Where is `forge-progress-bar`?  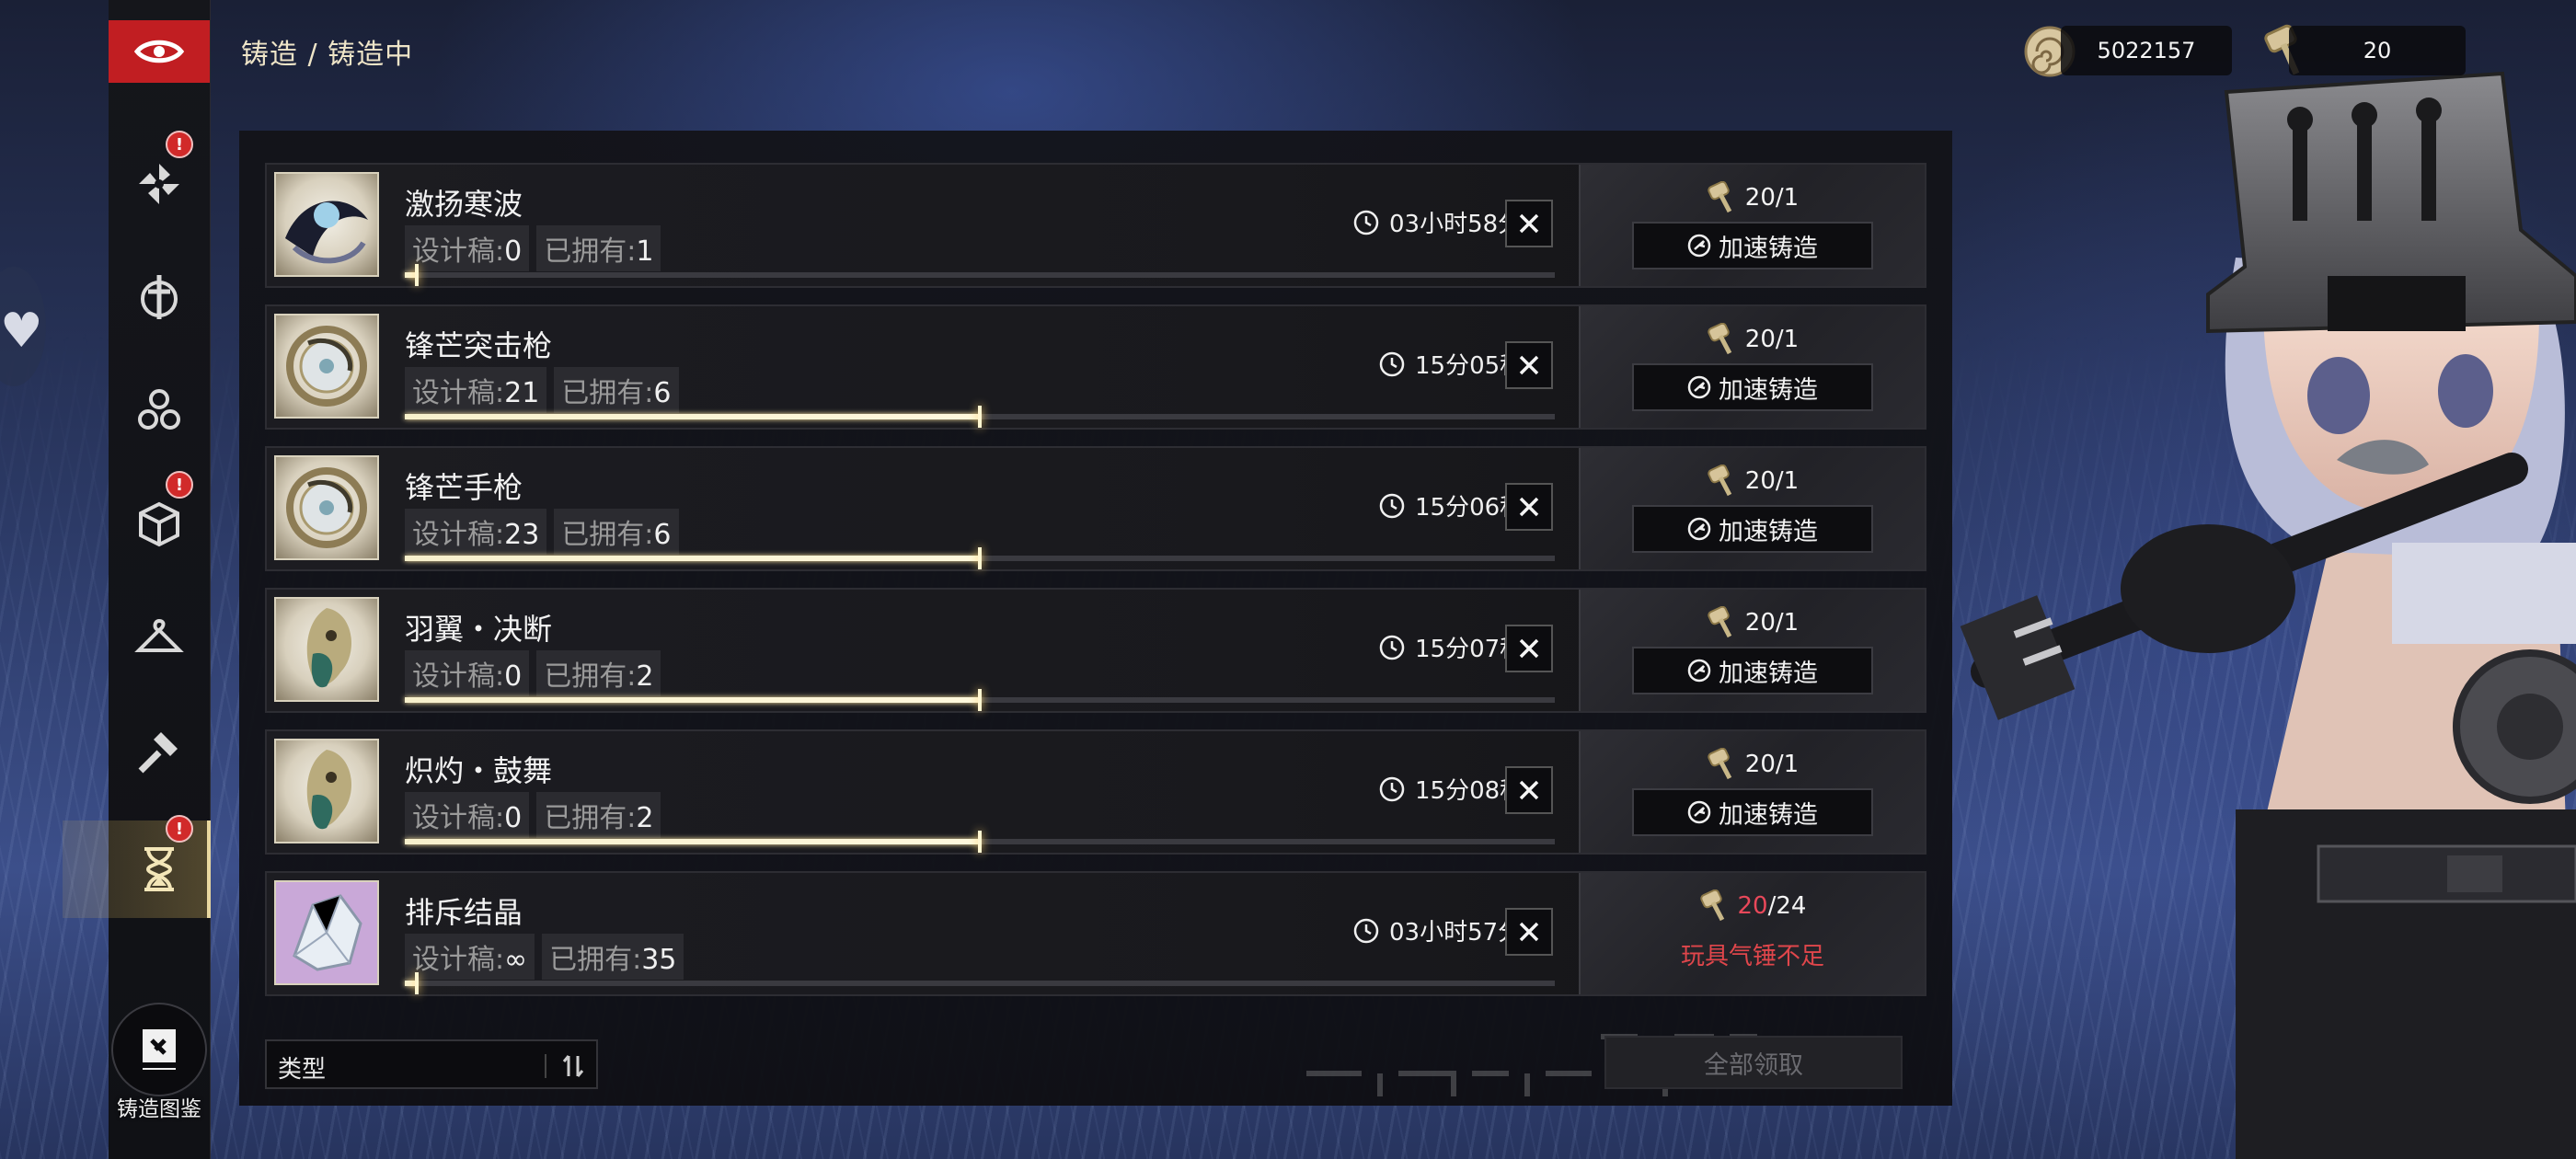
forge-progress-bar is located at coordinates (980, 983).